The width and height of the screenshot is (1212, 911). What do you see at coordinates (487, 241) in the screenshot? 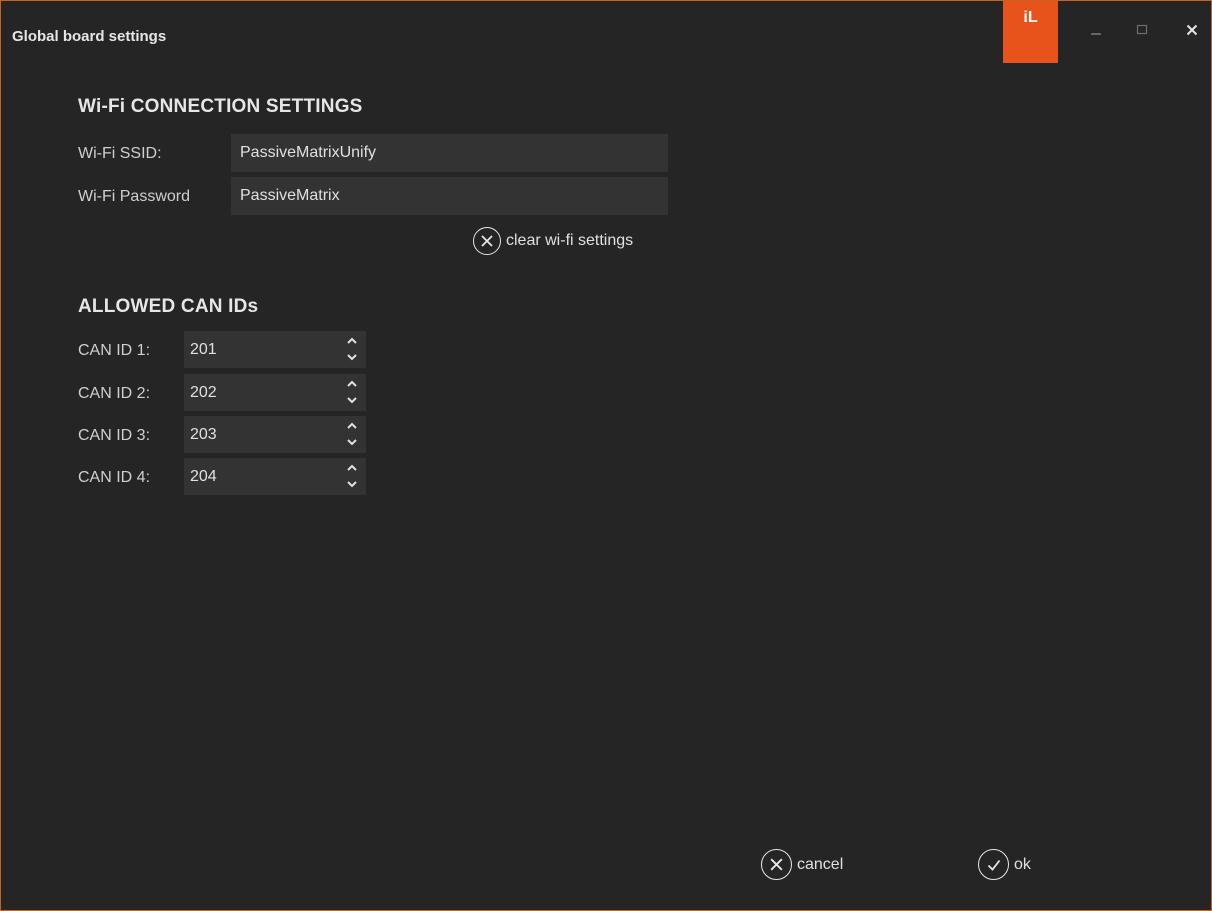
I see `clear-x-icon` at bounding box center [487, 241].